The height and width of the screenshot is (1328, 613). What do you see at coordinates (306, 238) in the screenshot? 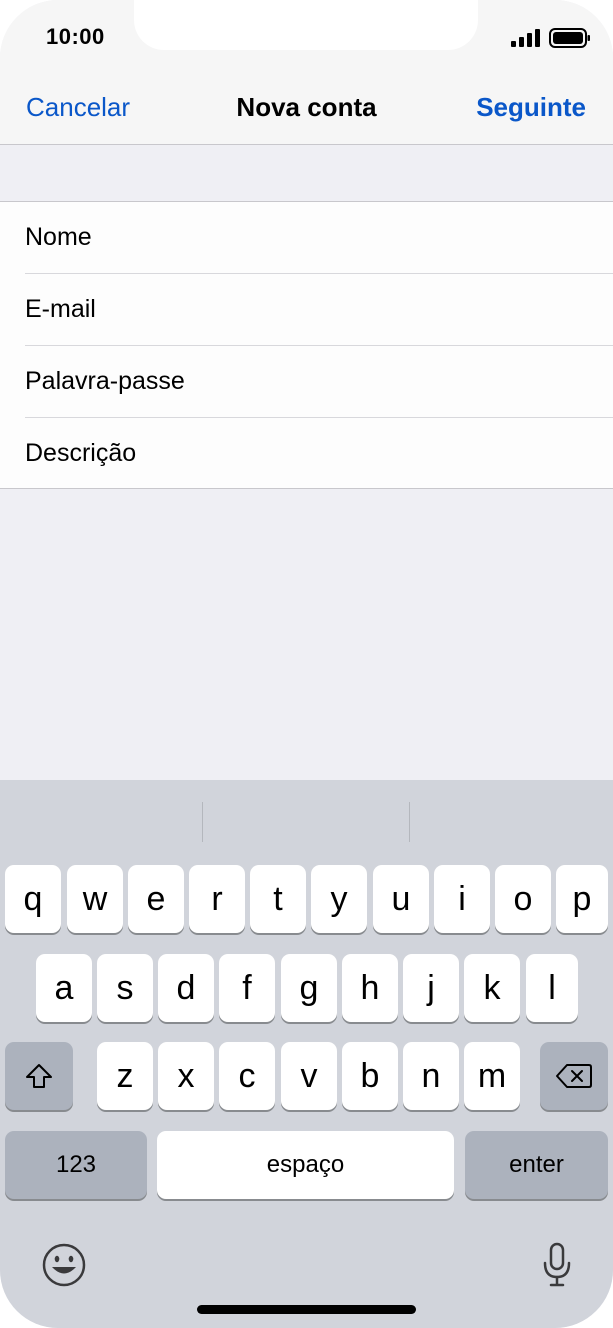
I see `name-field: Nome` at bounding box center [306, 238].